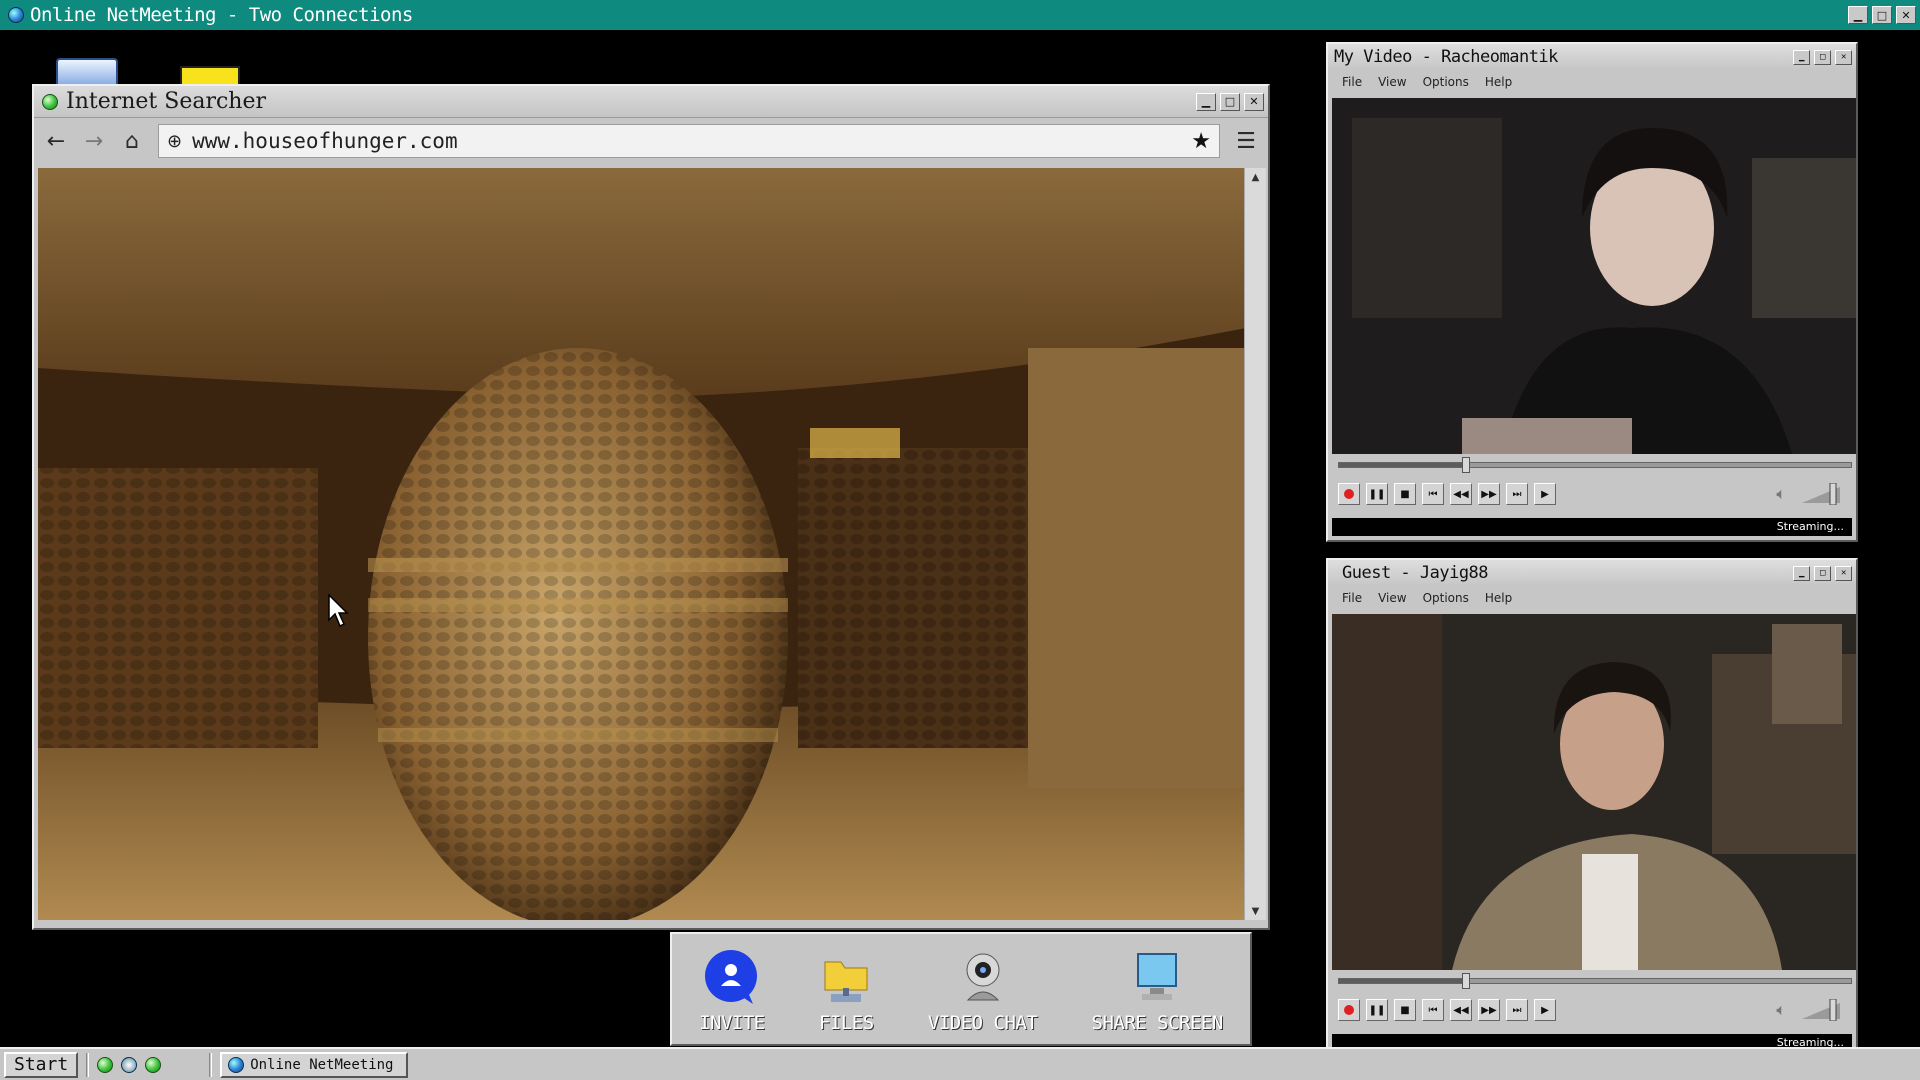 Image resolution: width=1920 pixels, height=1080 pixels. What do you see at coordinates (105, 1064) in the screenshot?
I see `quicklaunch-green-icon` at bounding box center [105, 1064].